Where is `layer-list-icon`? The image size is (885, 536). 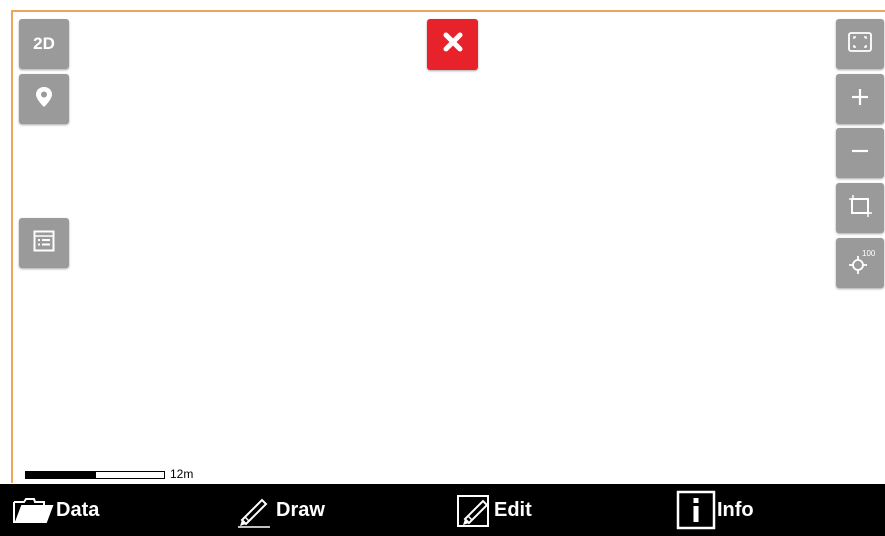
layer-list-icon is located at coordinates (44, 243).